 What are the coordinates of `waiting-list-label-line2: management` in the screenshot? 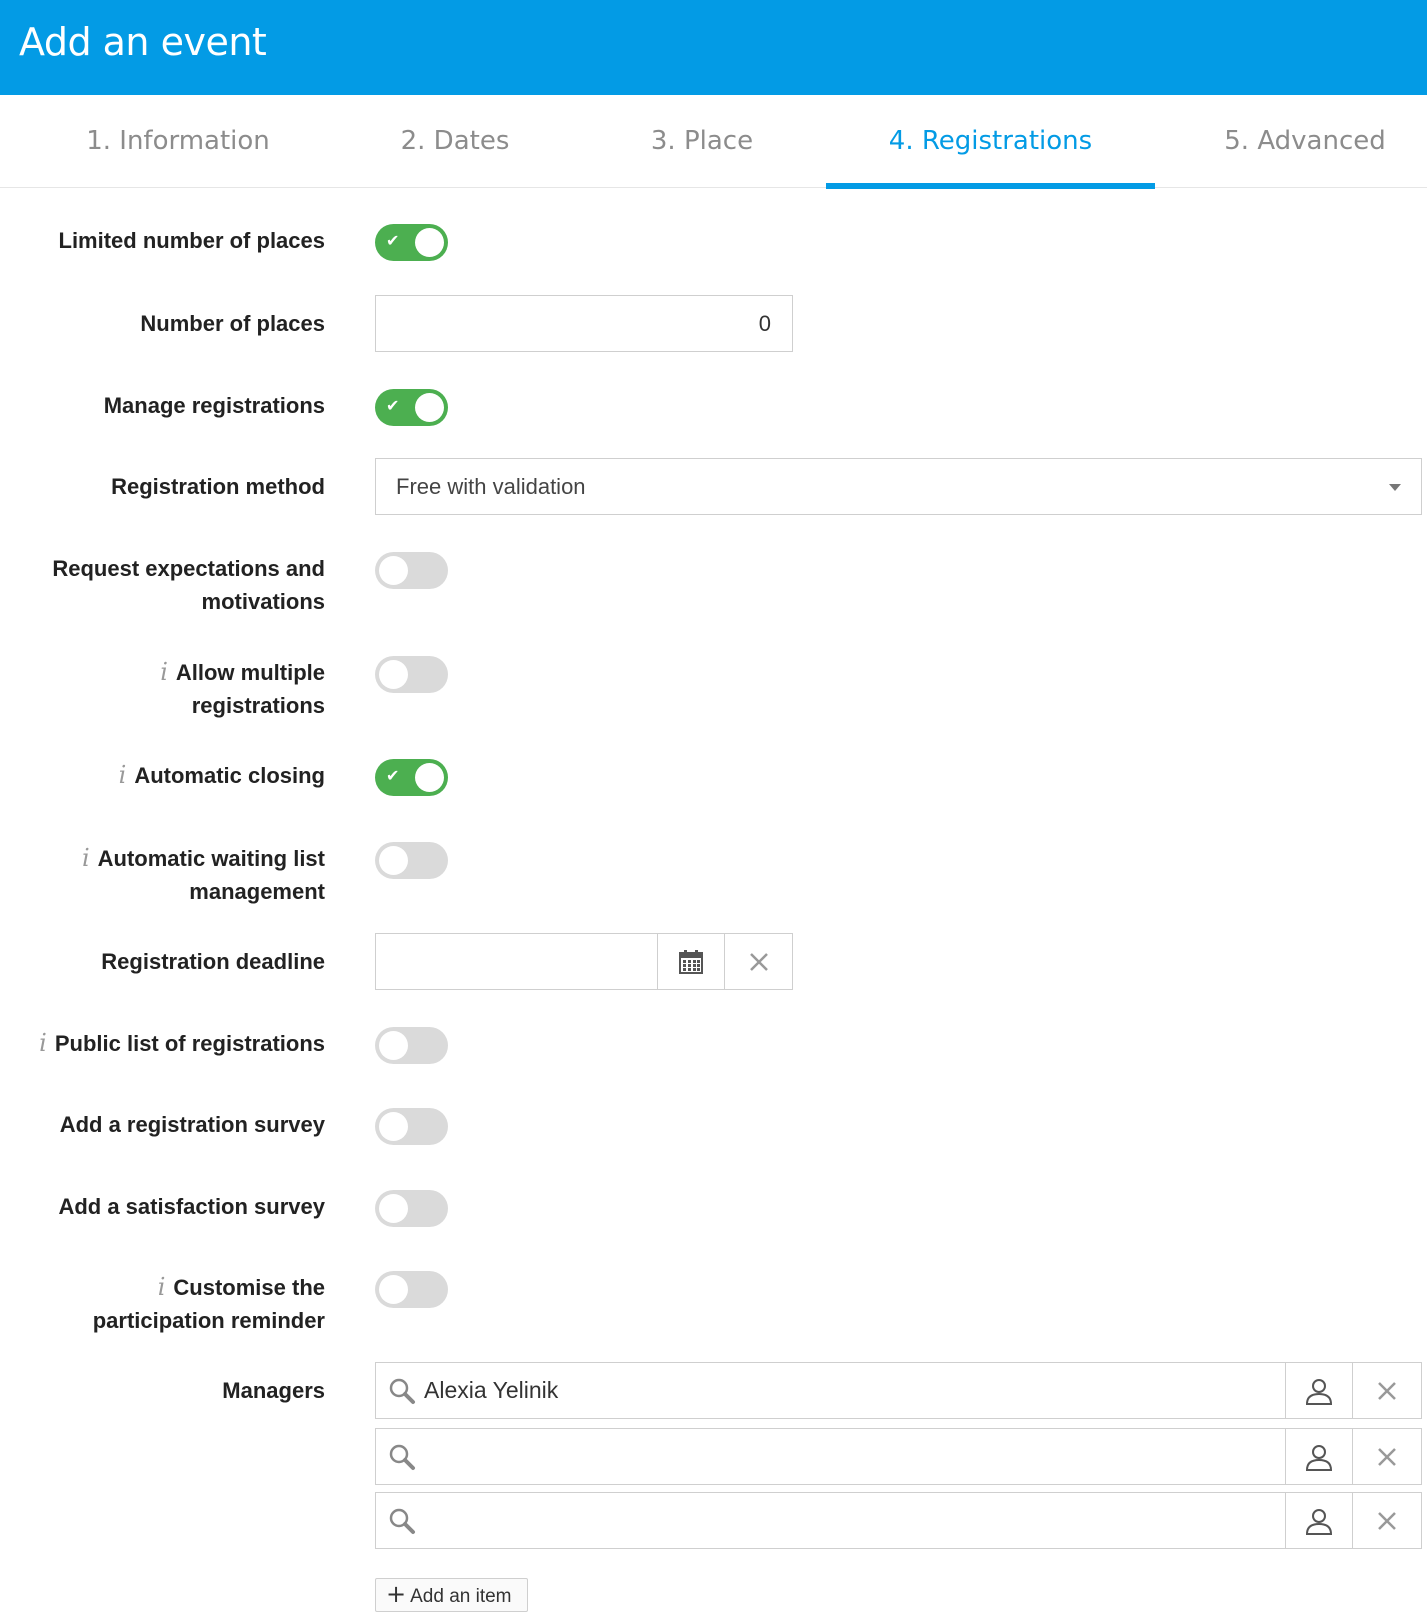 It's located at (257, 891).